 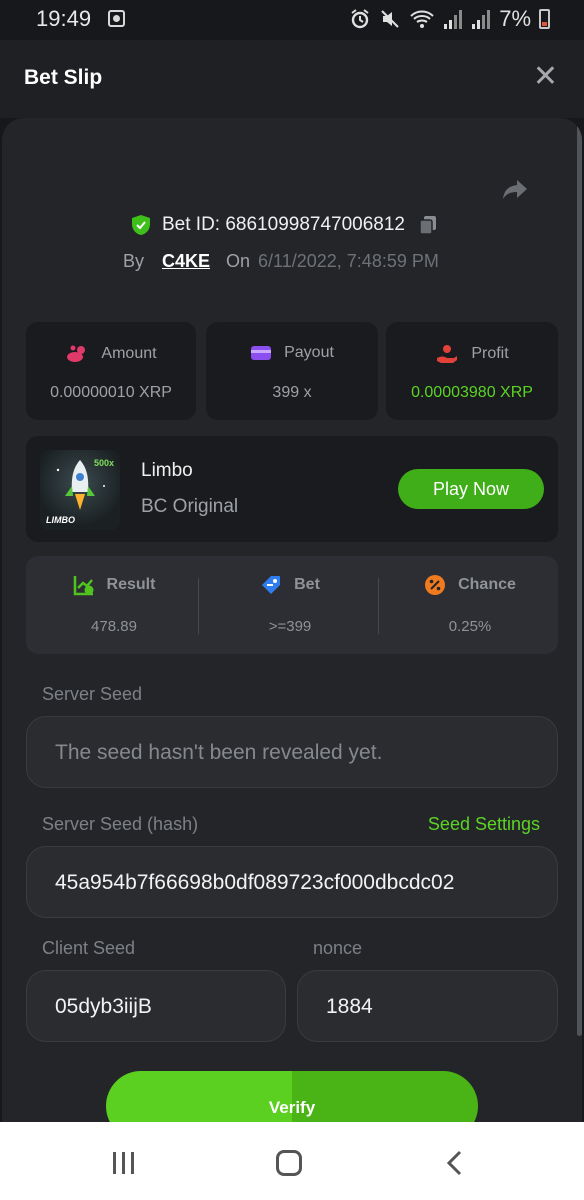 What do you see at coordinates (131, 584) in the screenshot?
I see `result-label: Result` at bounding box center [131, 584].